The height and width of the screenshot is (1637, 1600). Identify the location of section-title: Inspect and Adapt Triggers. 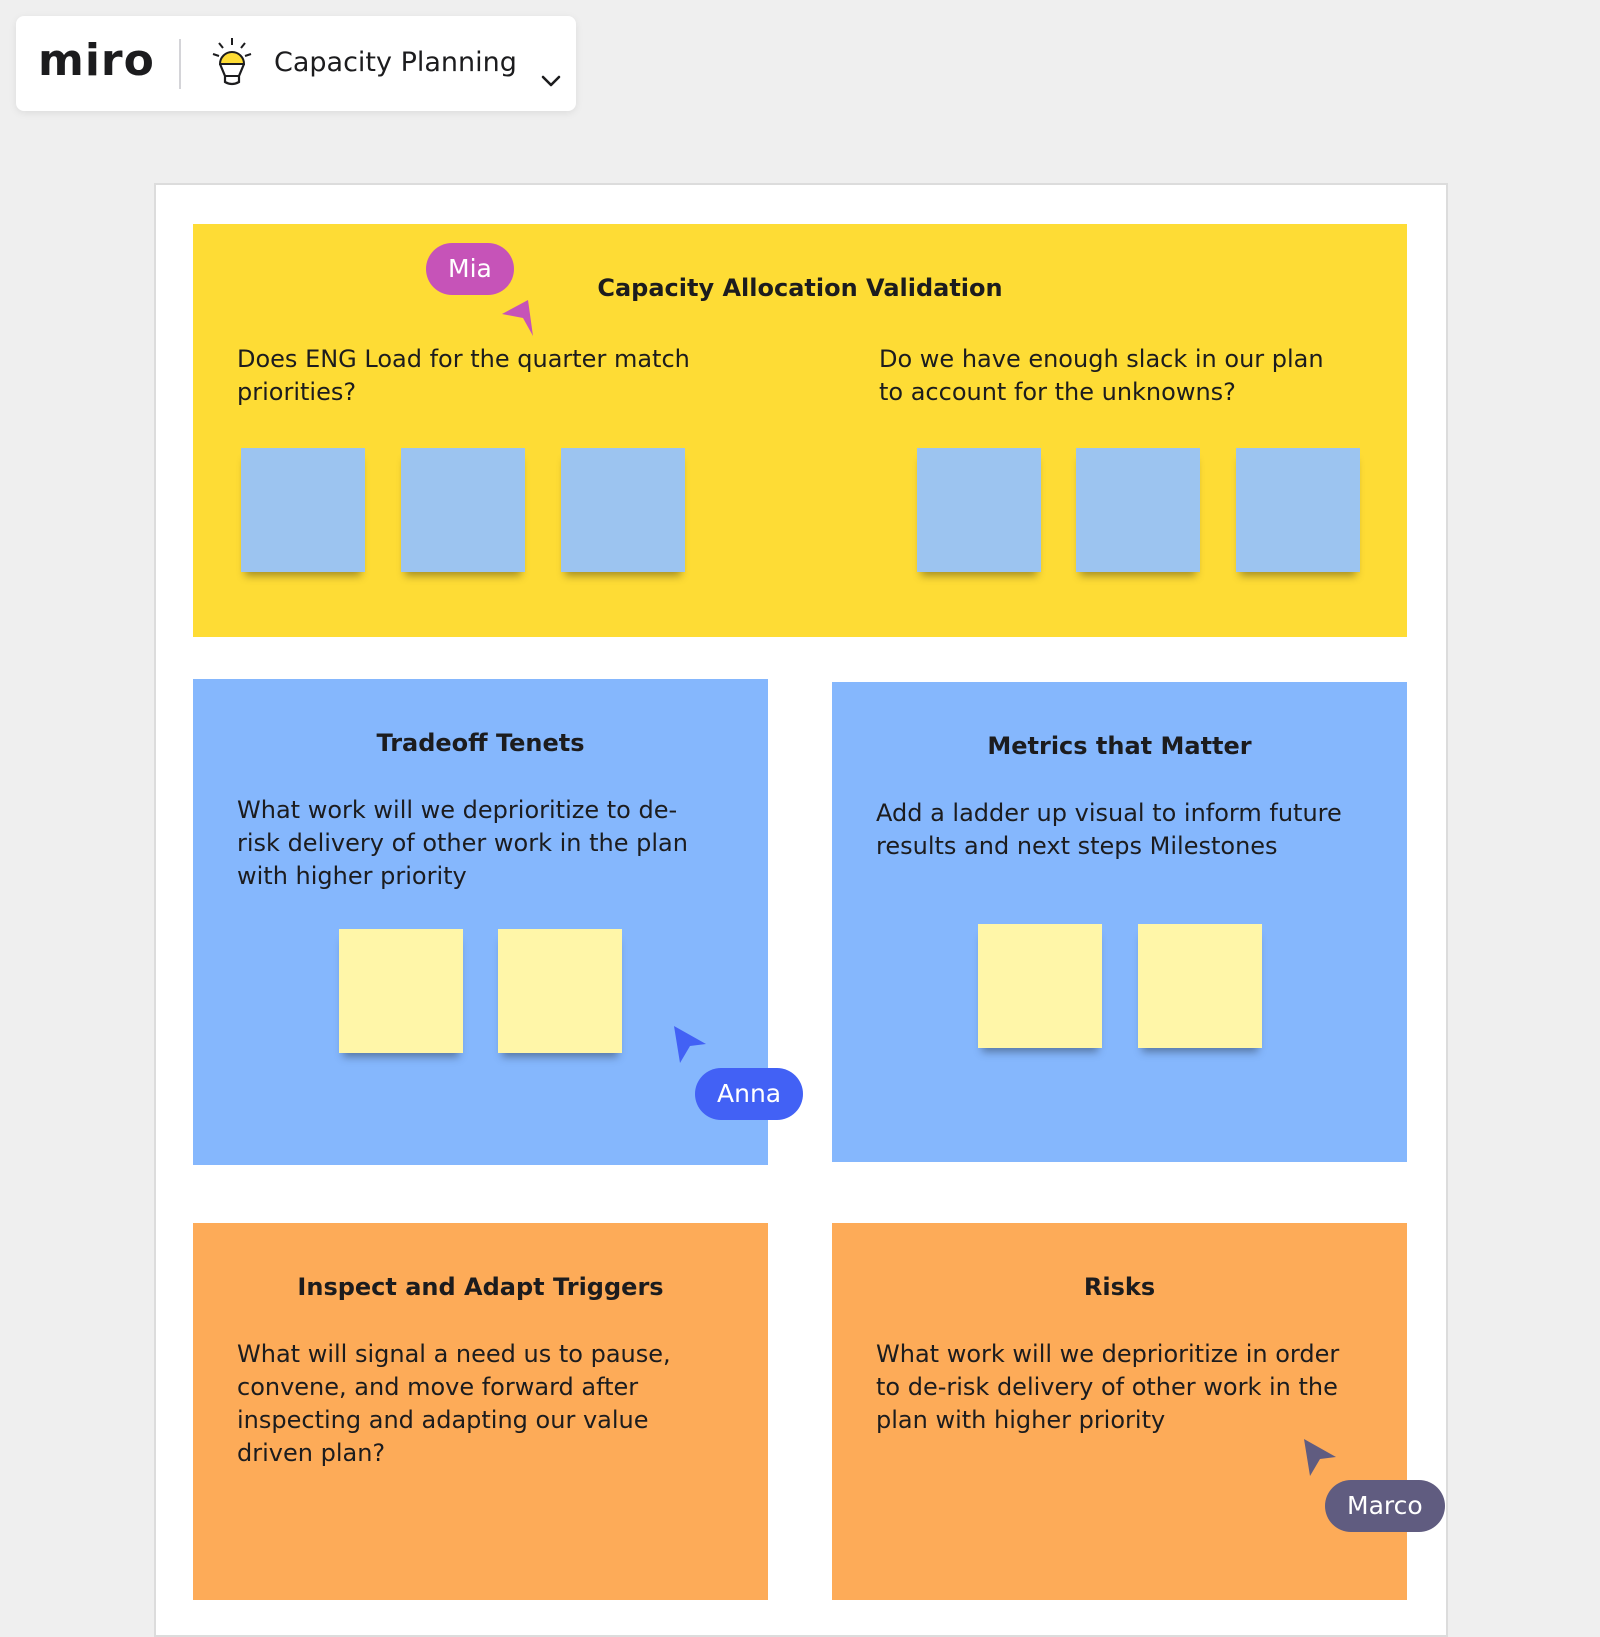
(480, 1287).